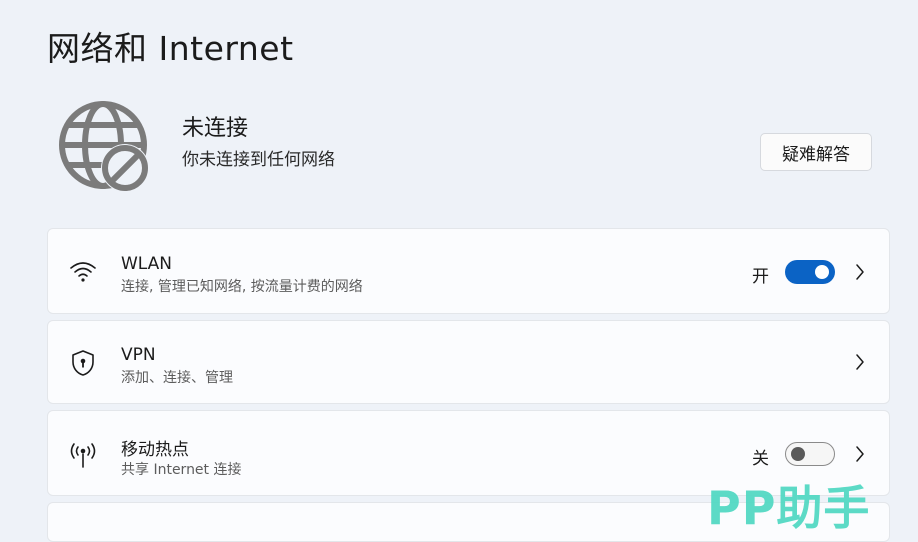  Describe the element at coordinates (104, 146) in the screenshot. I see `globe-disconnected-icon` at that location.